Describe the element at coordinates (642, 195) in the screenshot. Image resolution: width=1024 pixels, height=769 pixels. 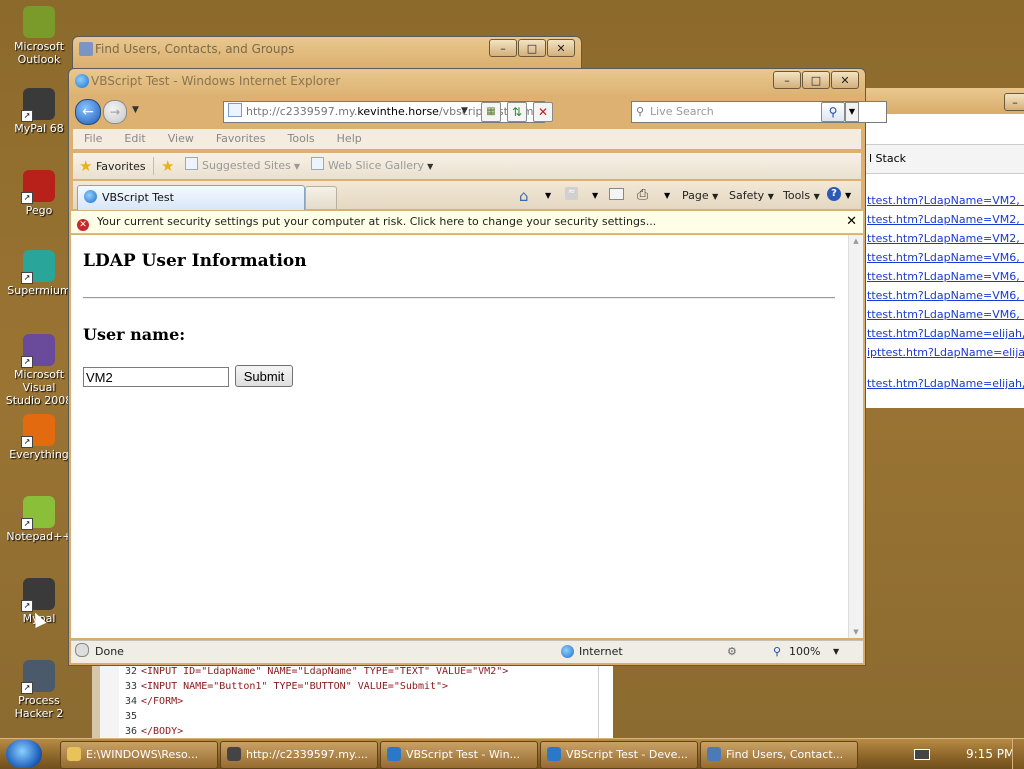
I see `print-icon: ⎙` at that location.